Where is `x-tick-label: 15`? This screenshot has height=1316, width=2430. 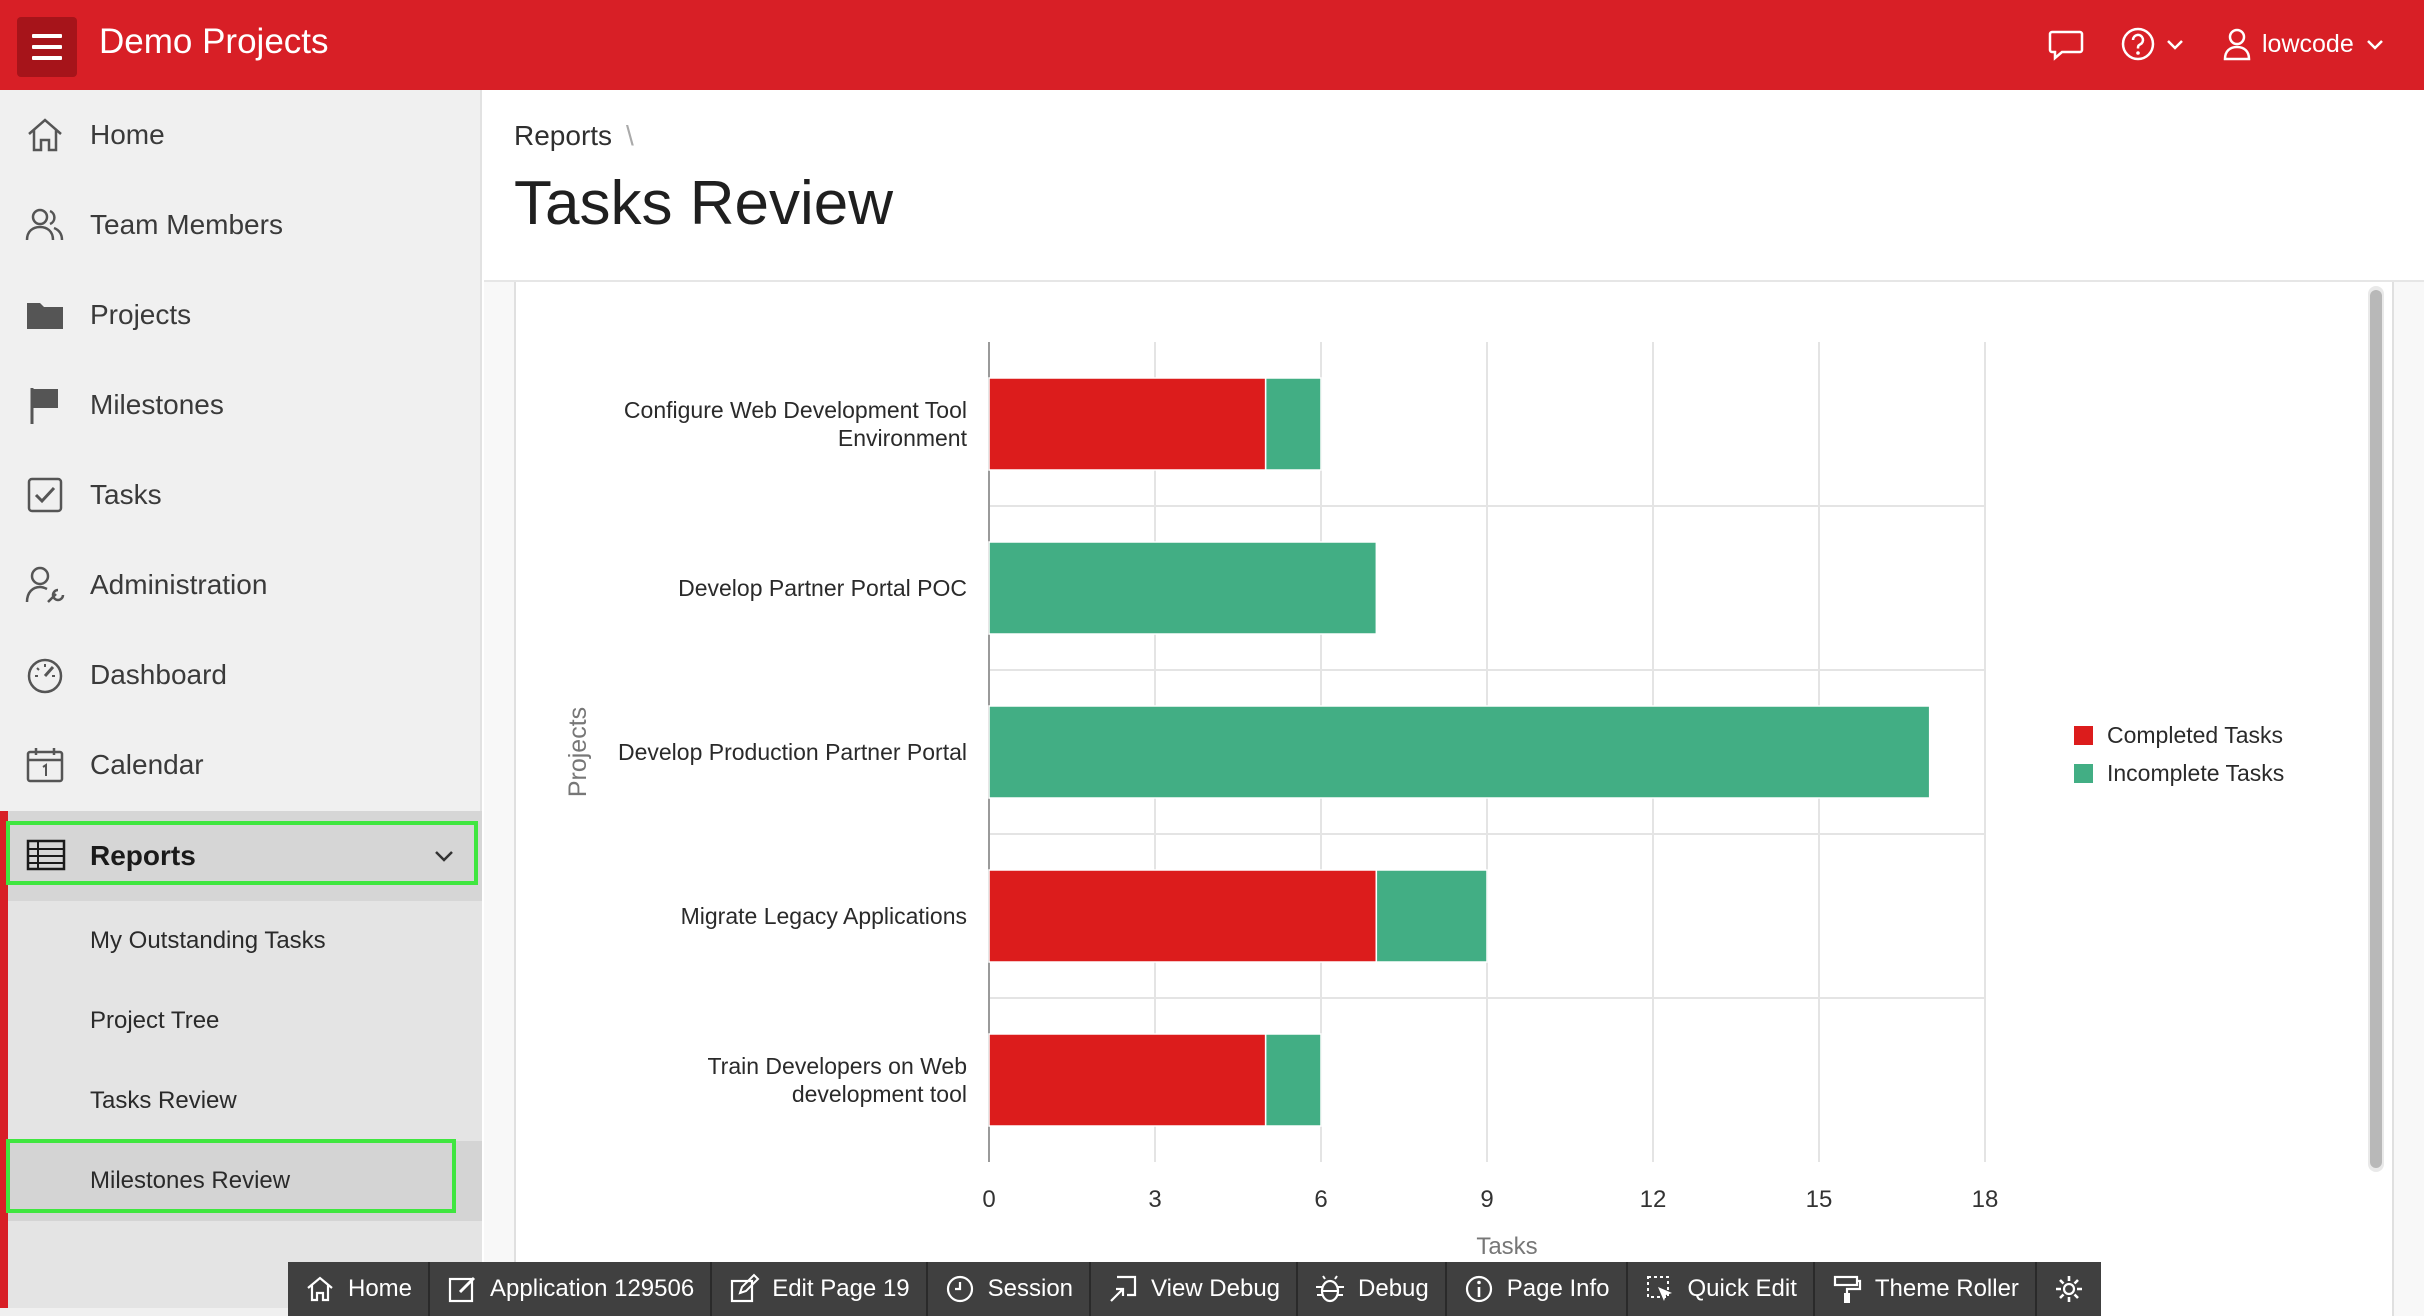
x-tick-label: 15 is located at coordinates (1819, 1199).